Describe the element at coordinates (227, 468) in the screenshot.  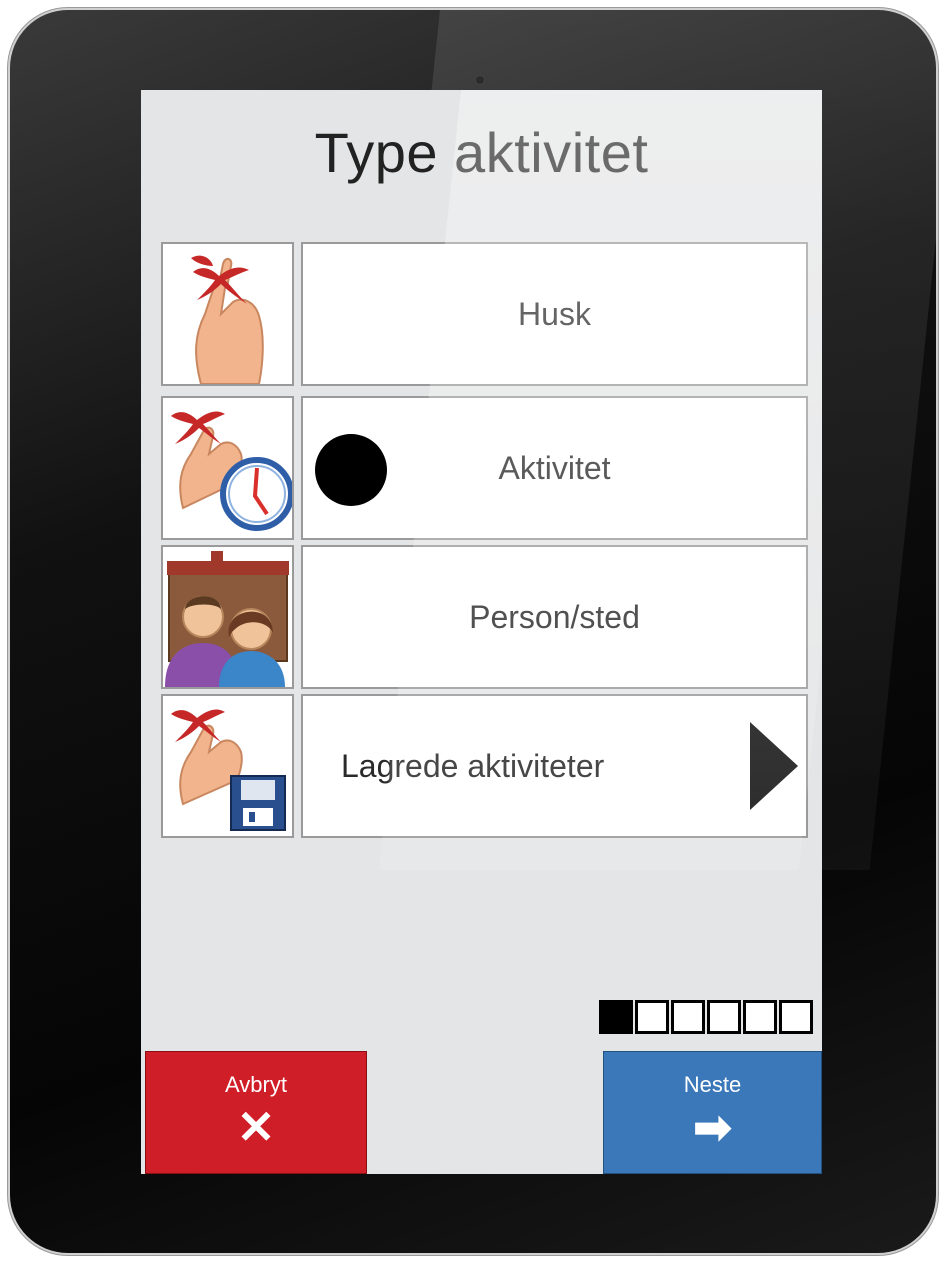
I see `string-finger-clock-icon` at that location.